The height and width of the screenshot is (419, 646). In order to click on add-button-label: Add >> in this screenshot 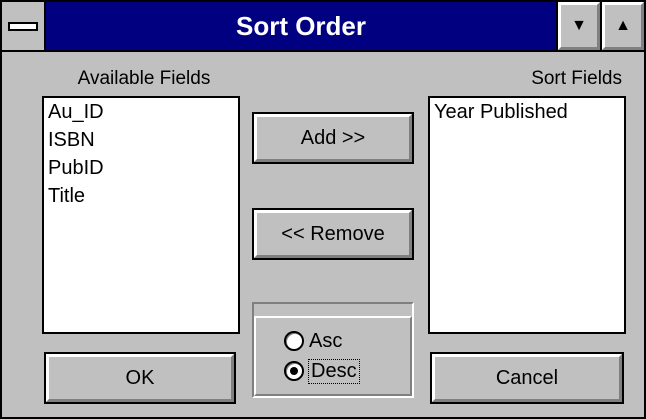, I will do `click(333, 137)`.